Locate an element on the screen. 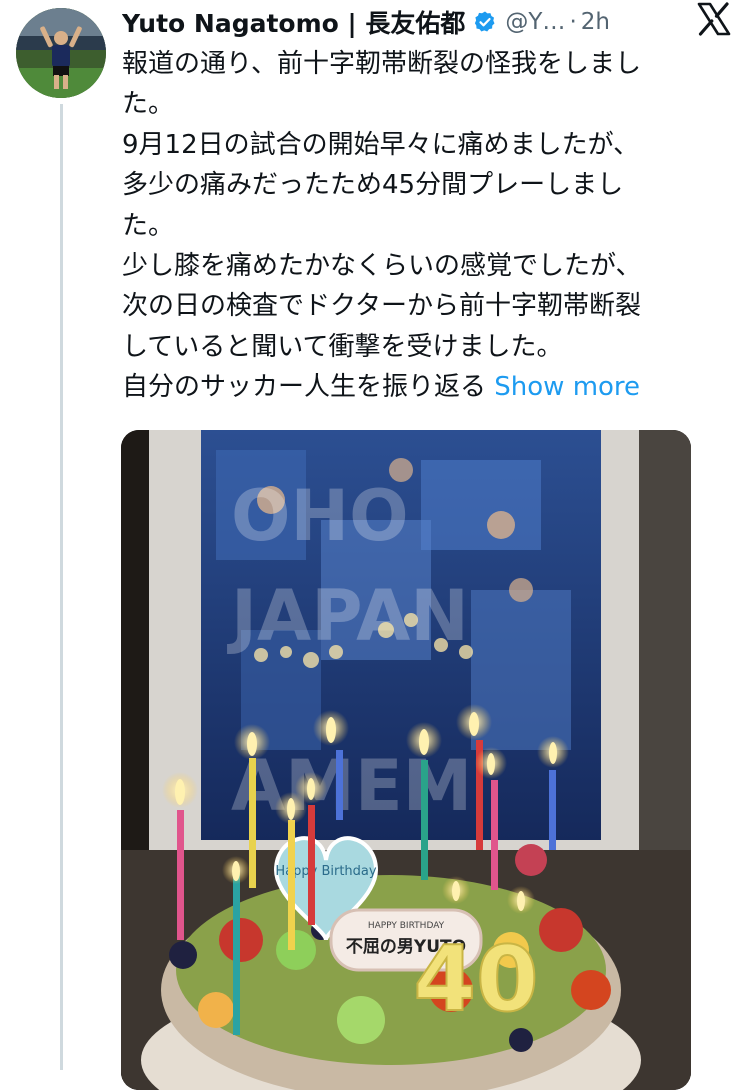 The width and height of the screenshot is (750, 1090). tweet-text-truncated: 自分のサッカー人生を振り返る is located at coordinates (304, 387).